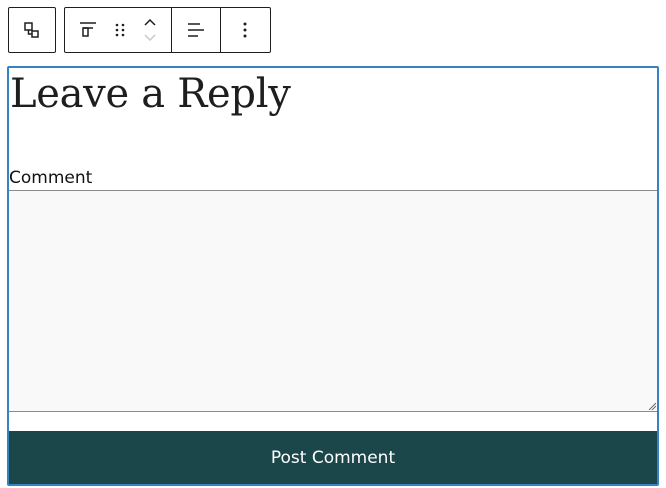 This screenshot has width=666, height=488. I want to click on more-options-icon, so click(244, 30).